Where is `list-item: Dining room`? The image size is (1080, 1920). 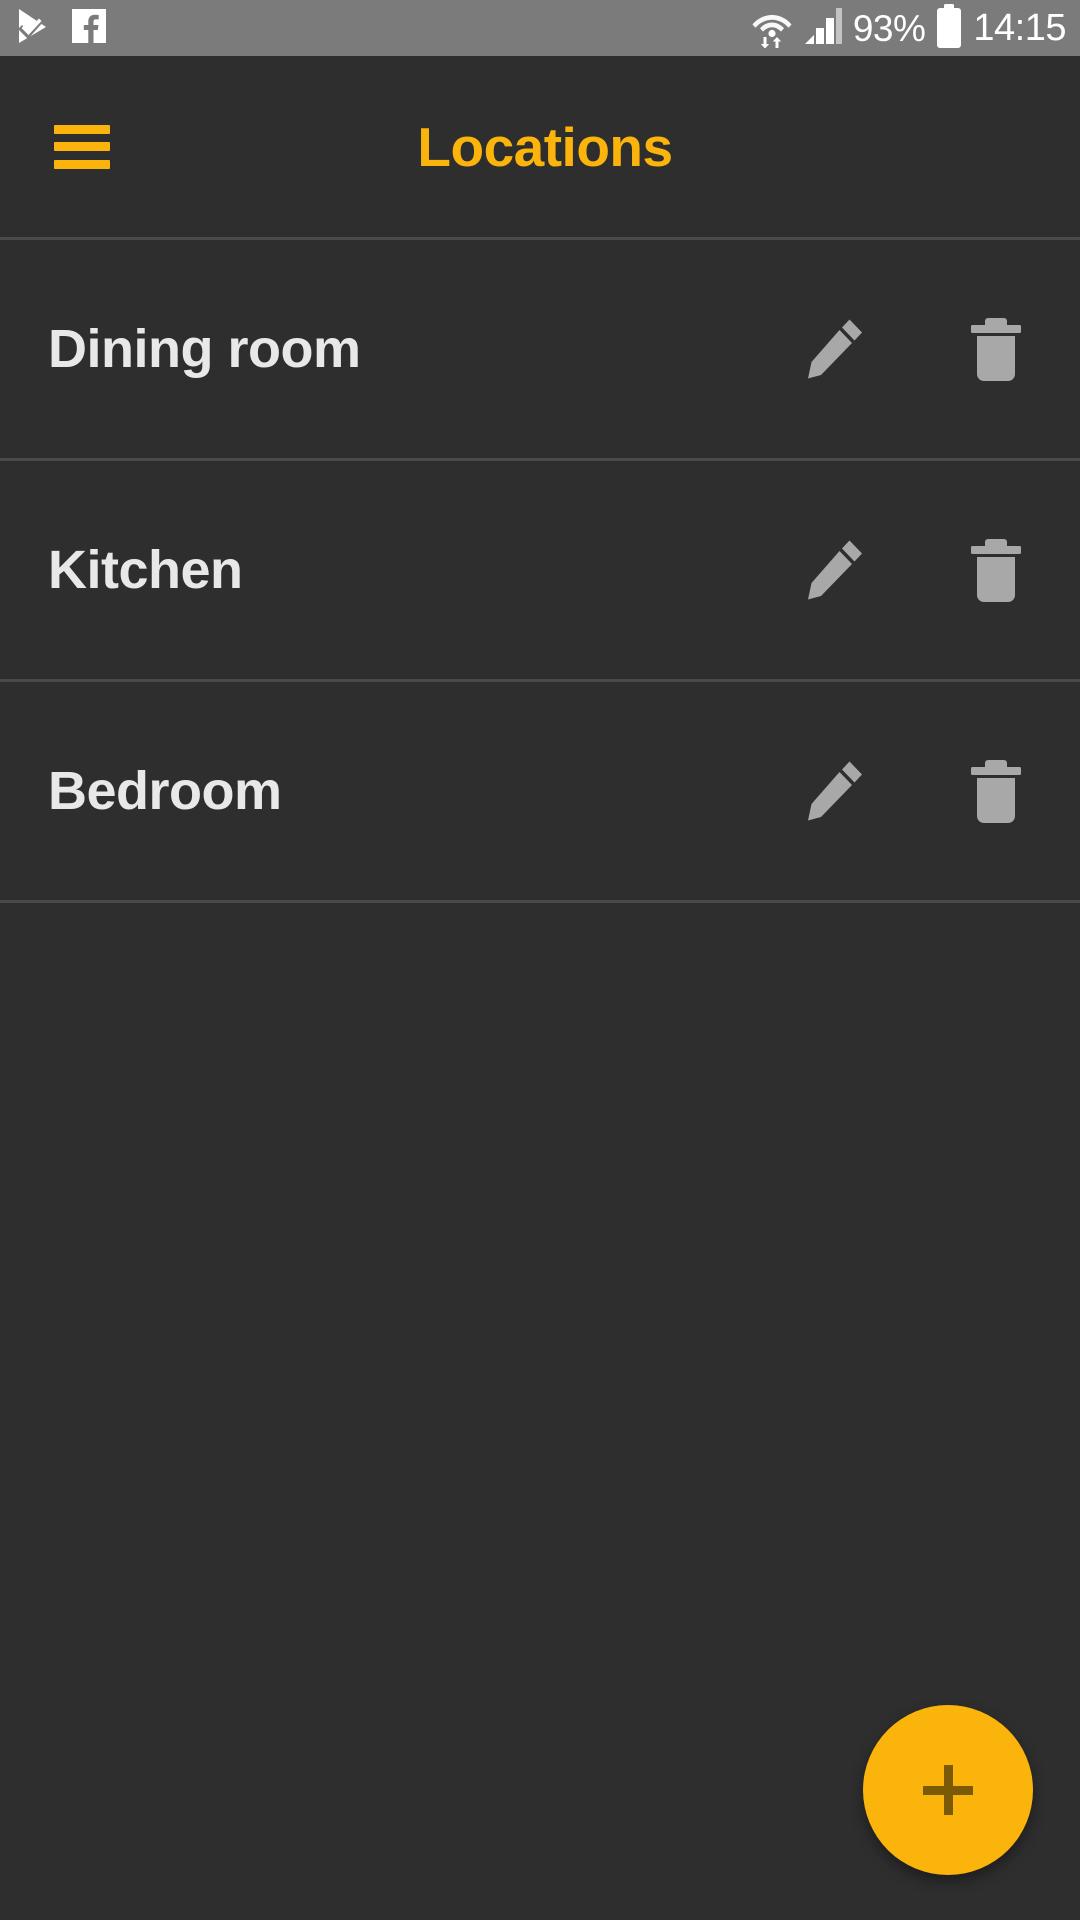
list-item: Dining room is located at coordinates (540, 349).